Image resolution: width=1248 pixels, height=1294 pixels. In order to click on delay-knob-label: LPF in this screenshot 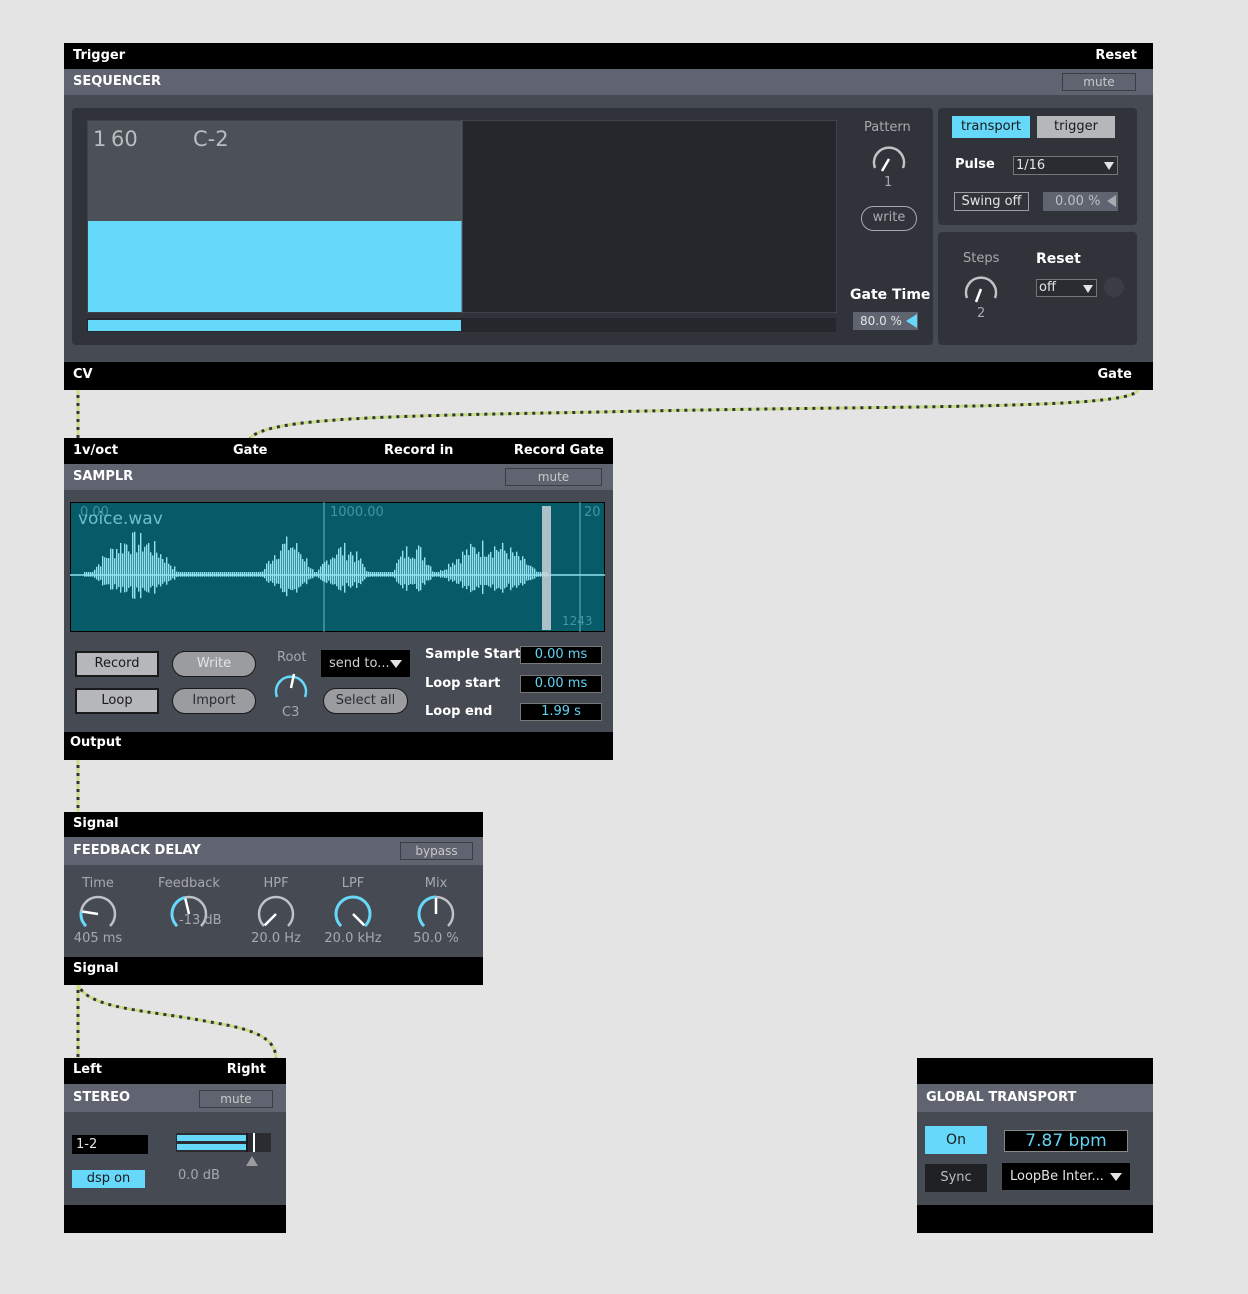, I will do `click(353, 883)`.